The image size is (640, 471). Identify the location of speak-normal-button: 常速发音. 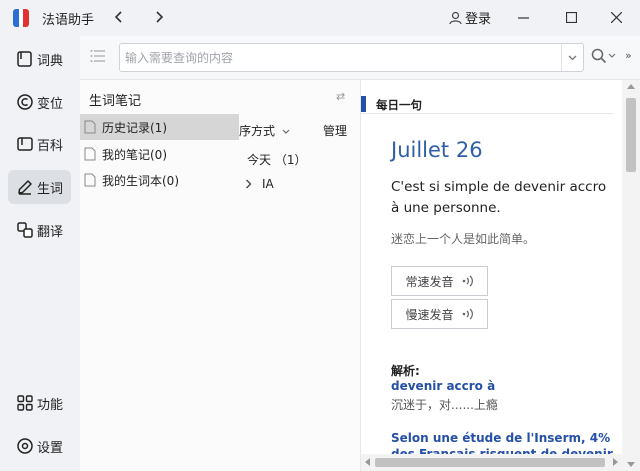
(439, 281).